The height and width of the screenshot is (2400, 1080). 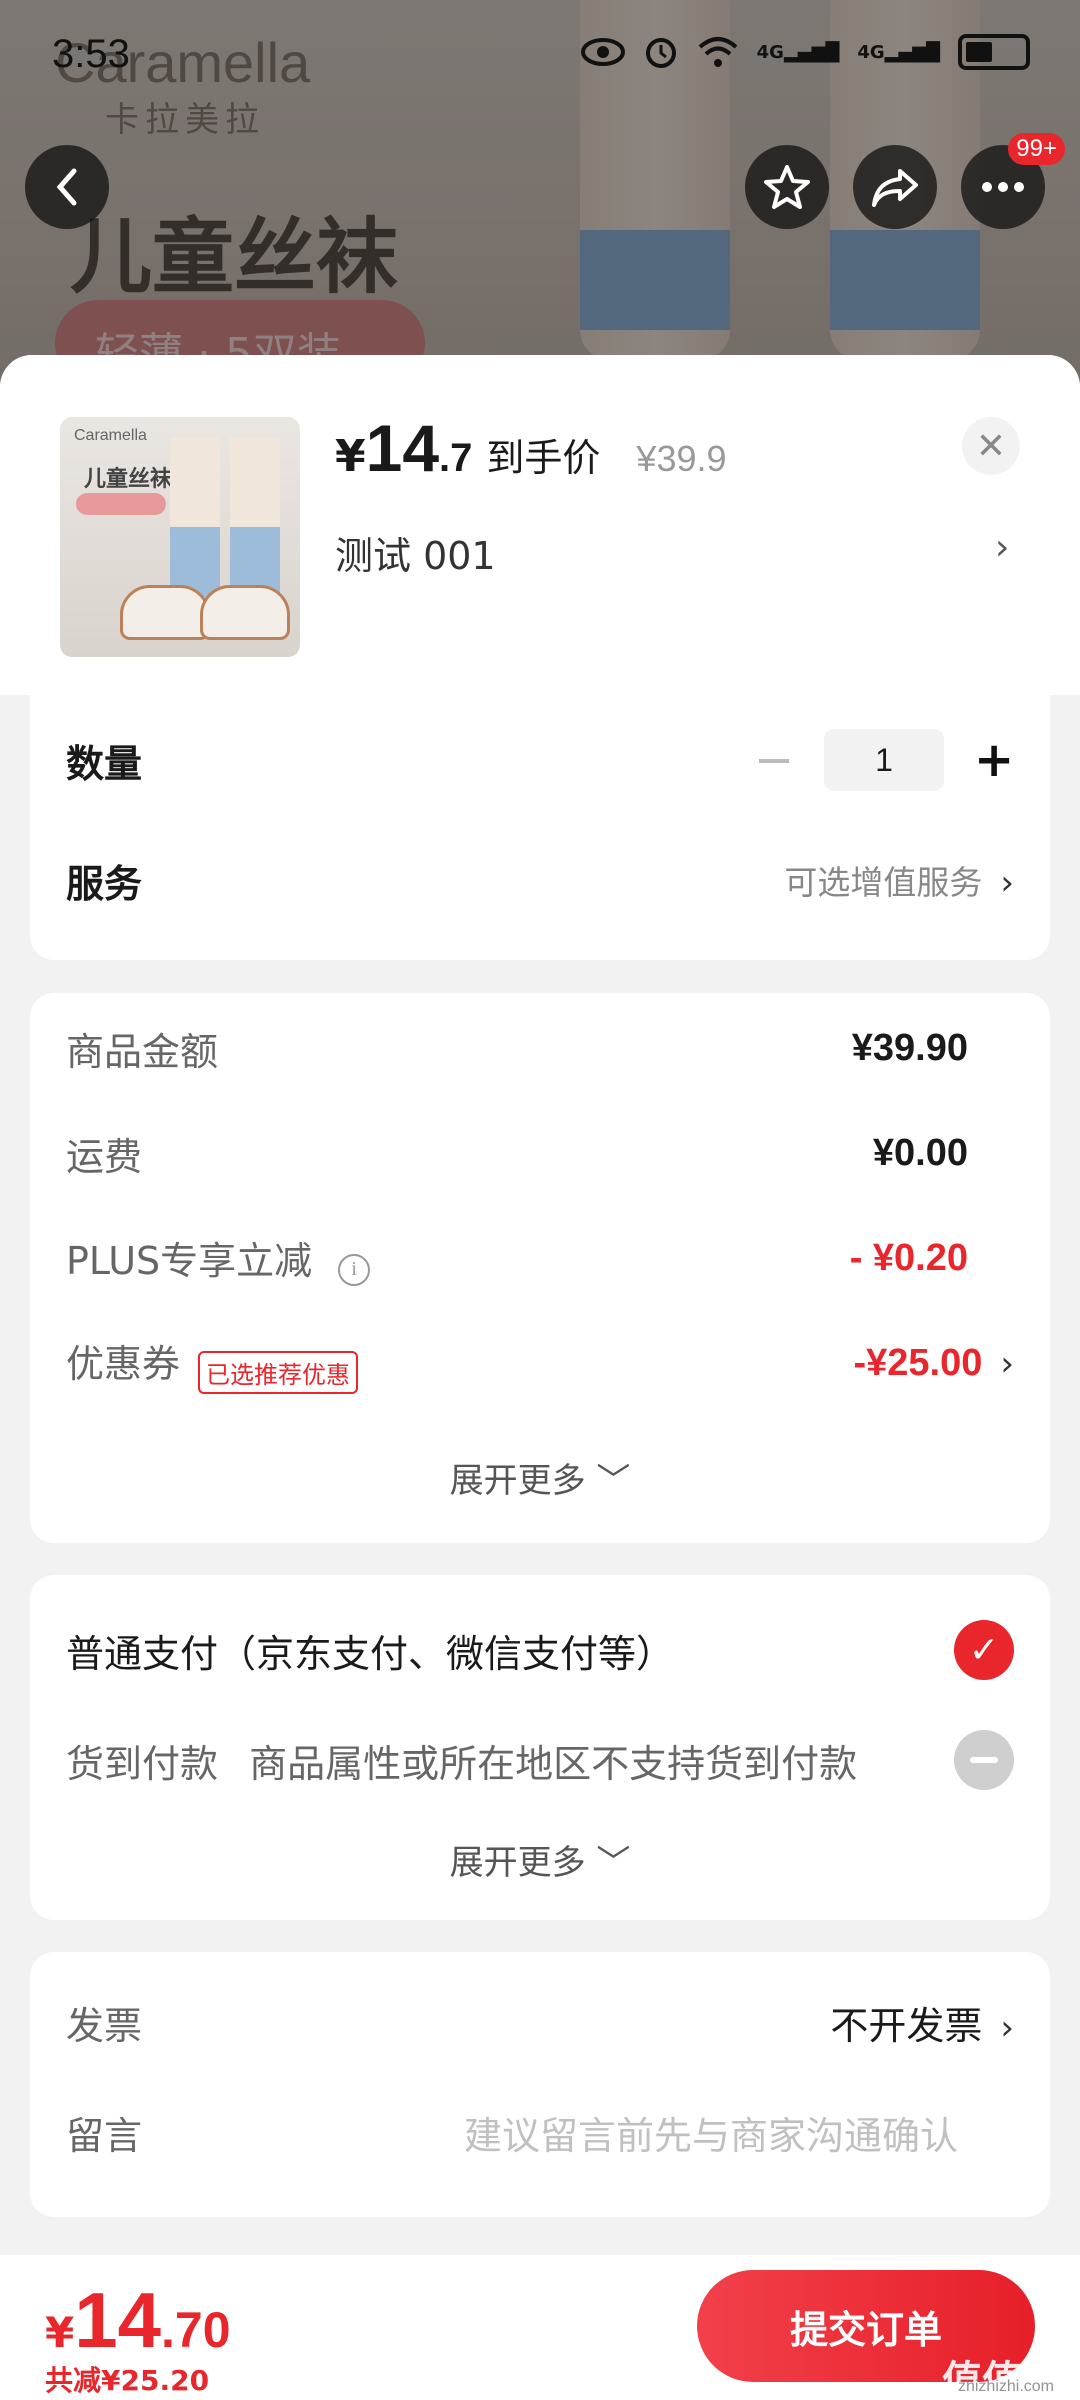 I want to click on note-input: 建议留言前先与商家沟通确认, so click(x=711, y=2132).